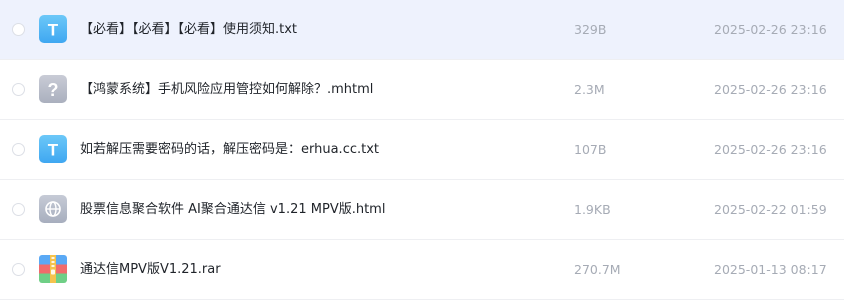 The height and width of the screenshot is (300, 844). I want to click on file-size: 270.7M, so click(597, 269).